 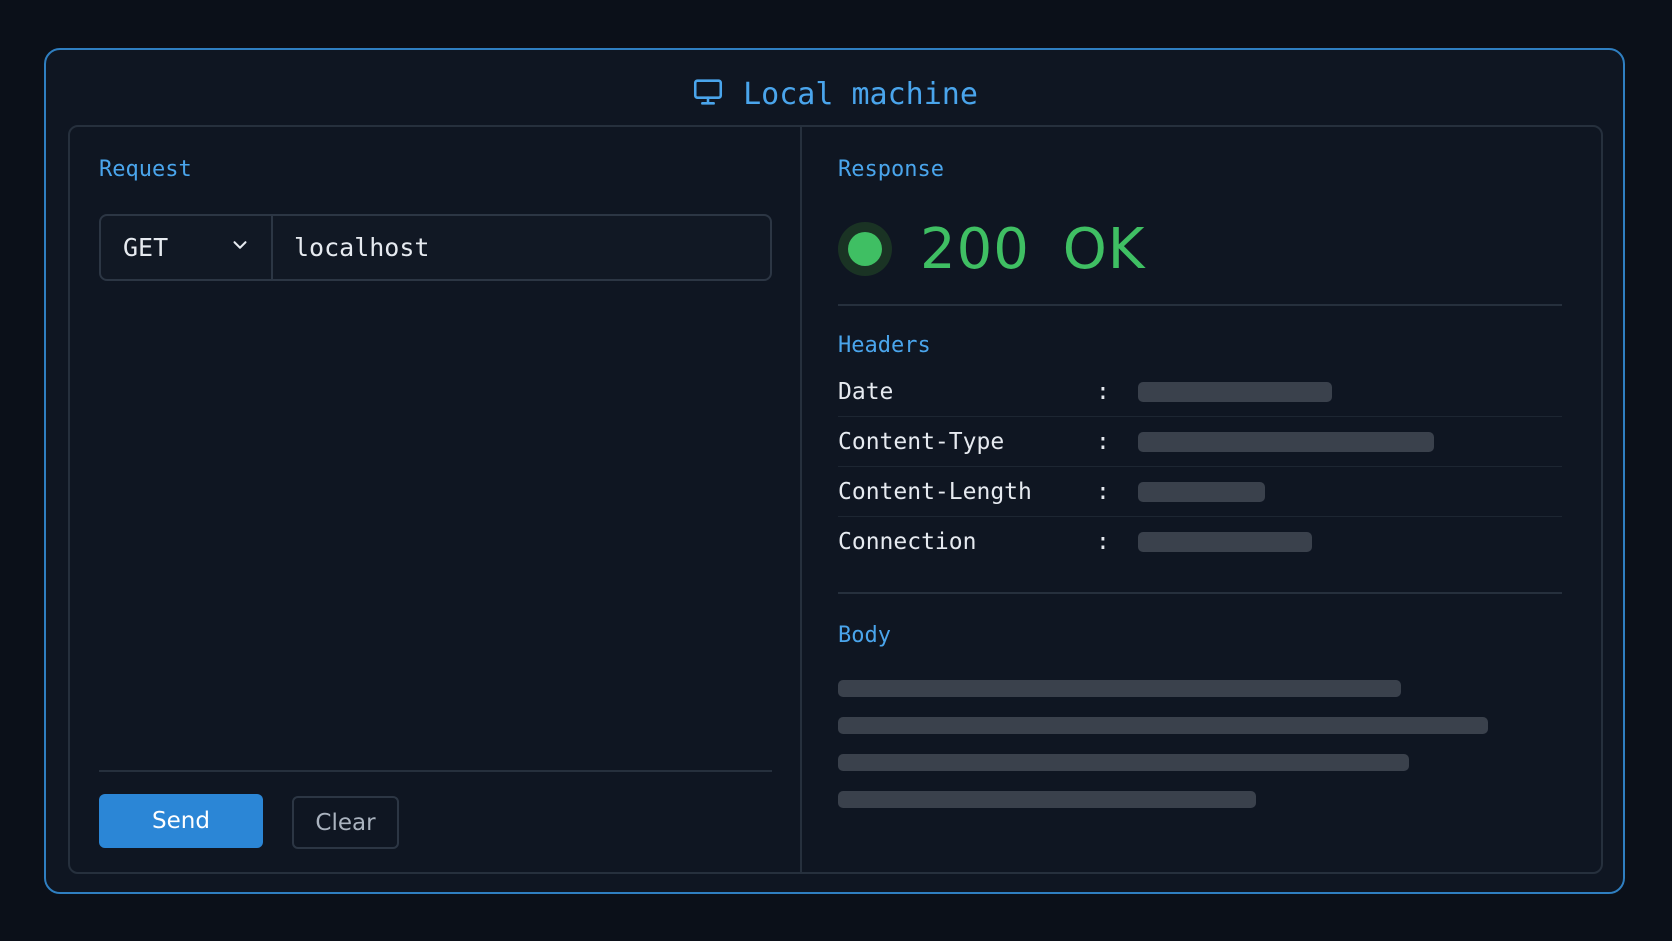 I want to click on window-title-bar: Local machine, so click(x=834, y=94).